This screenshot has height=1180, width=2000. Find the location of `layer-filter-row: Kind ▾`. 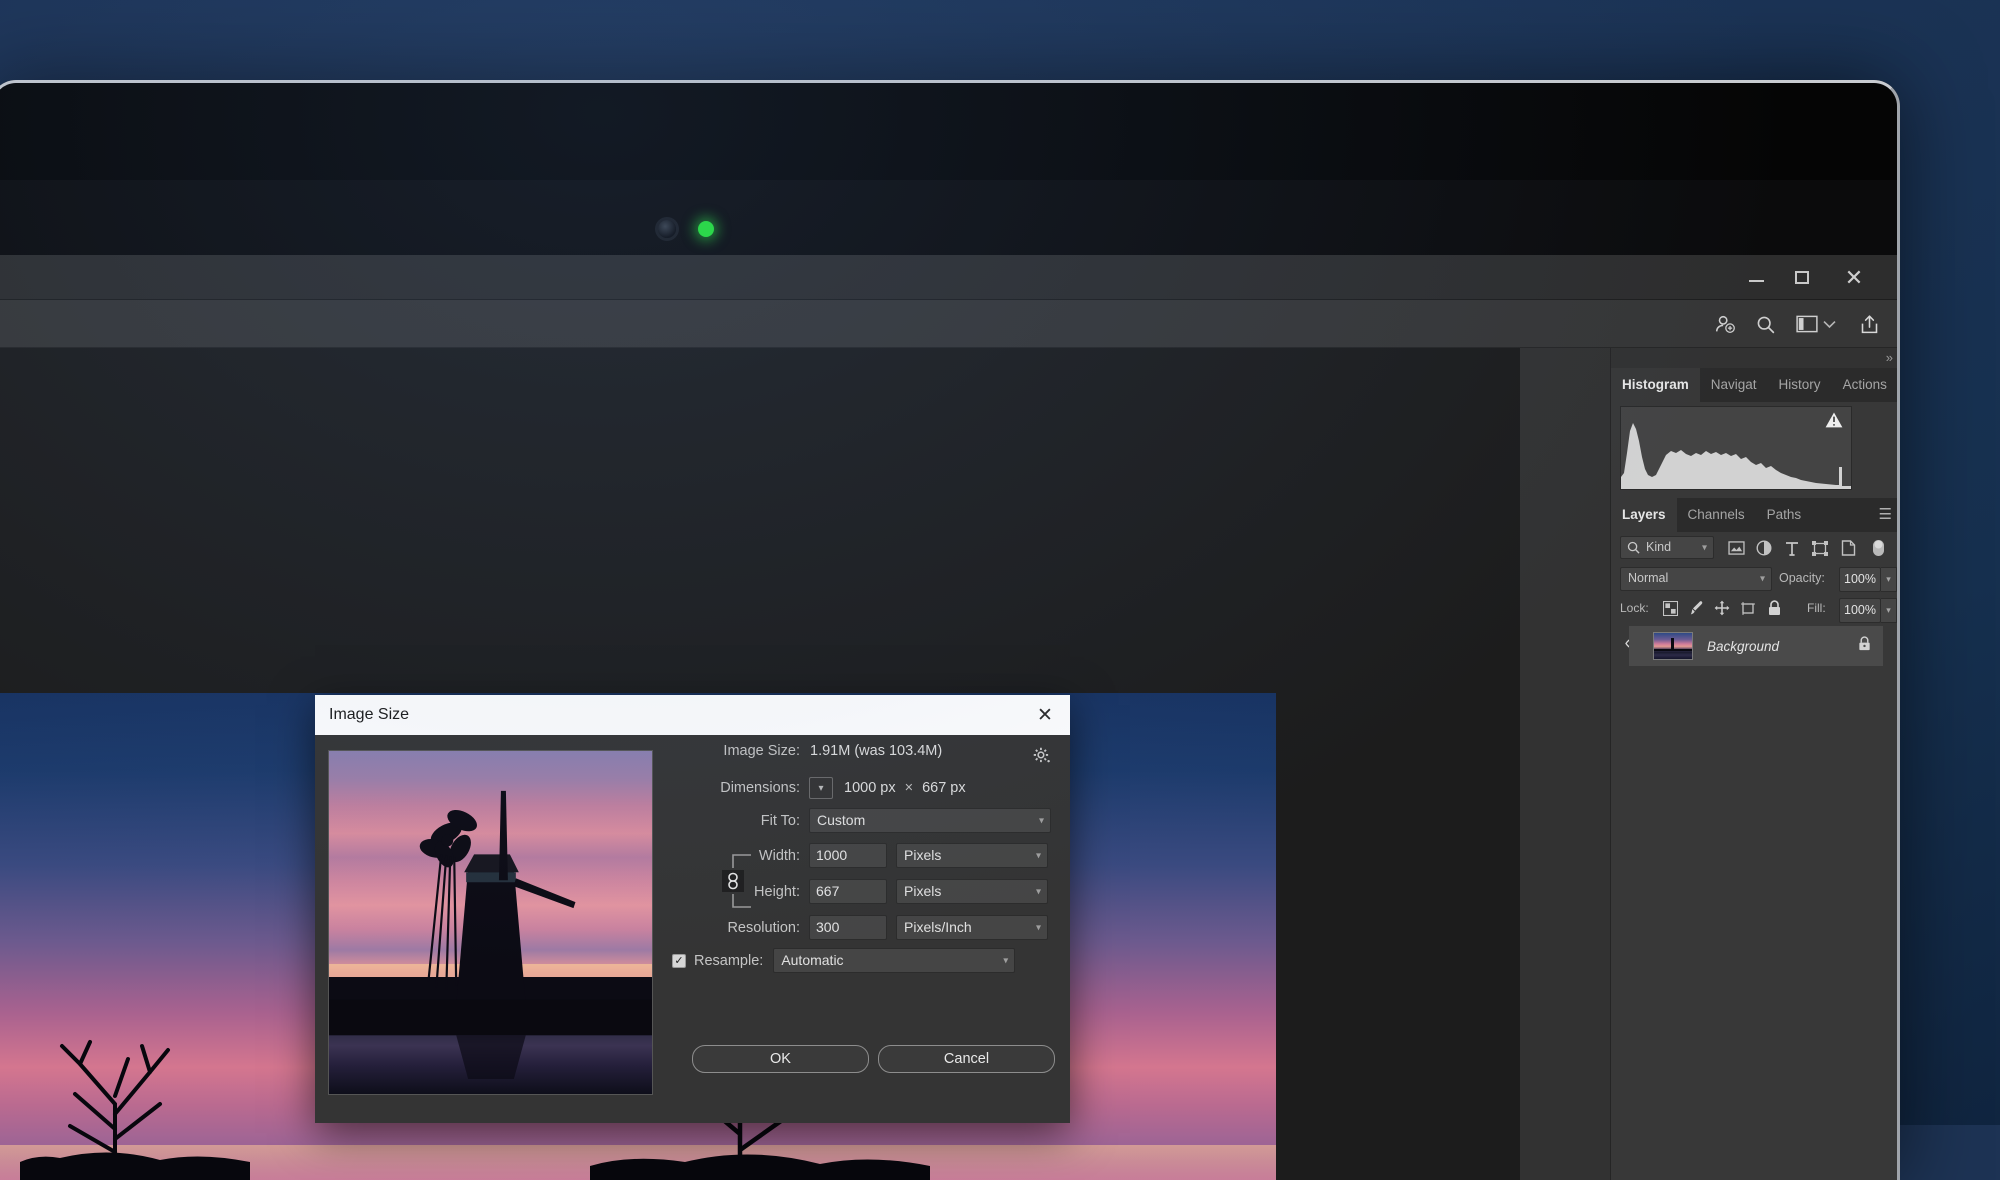

layer-filter-row: Kind ▾ is located at coordinates (1755, 548).